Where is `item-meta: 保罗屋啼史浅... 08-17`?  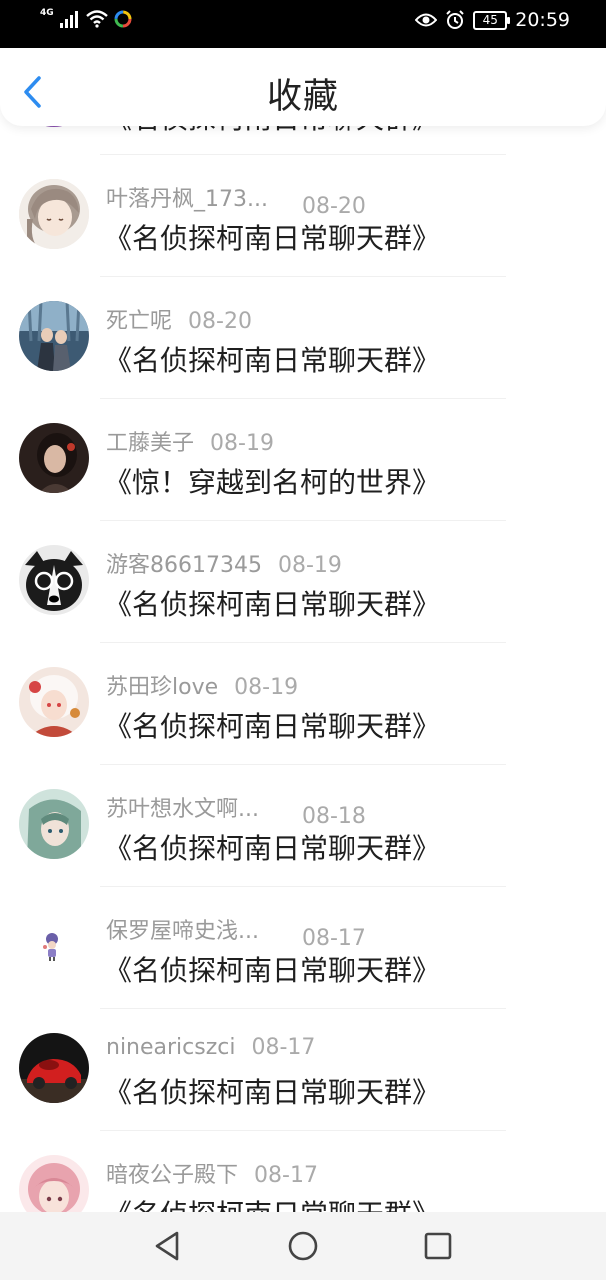
item-meta: 保罗屋啼史浅... 08-17 is located at coordinates (236, 932).